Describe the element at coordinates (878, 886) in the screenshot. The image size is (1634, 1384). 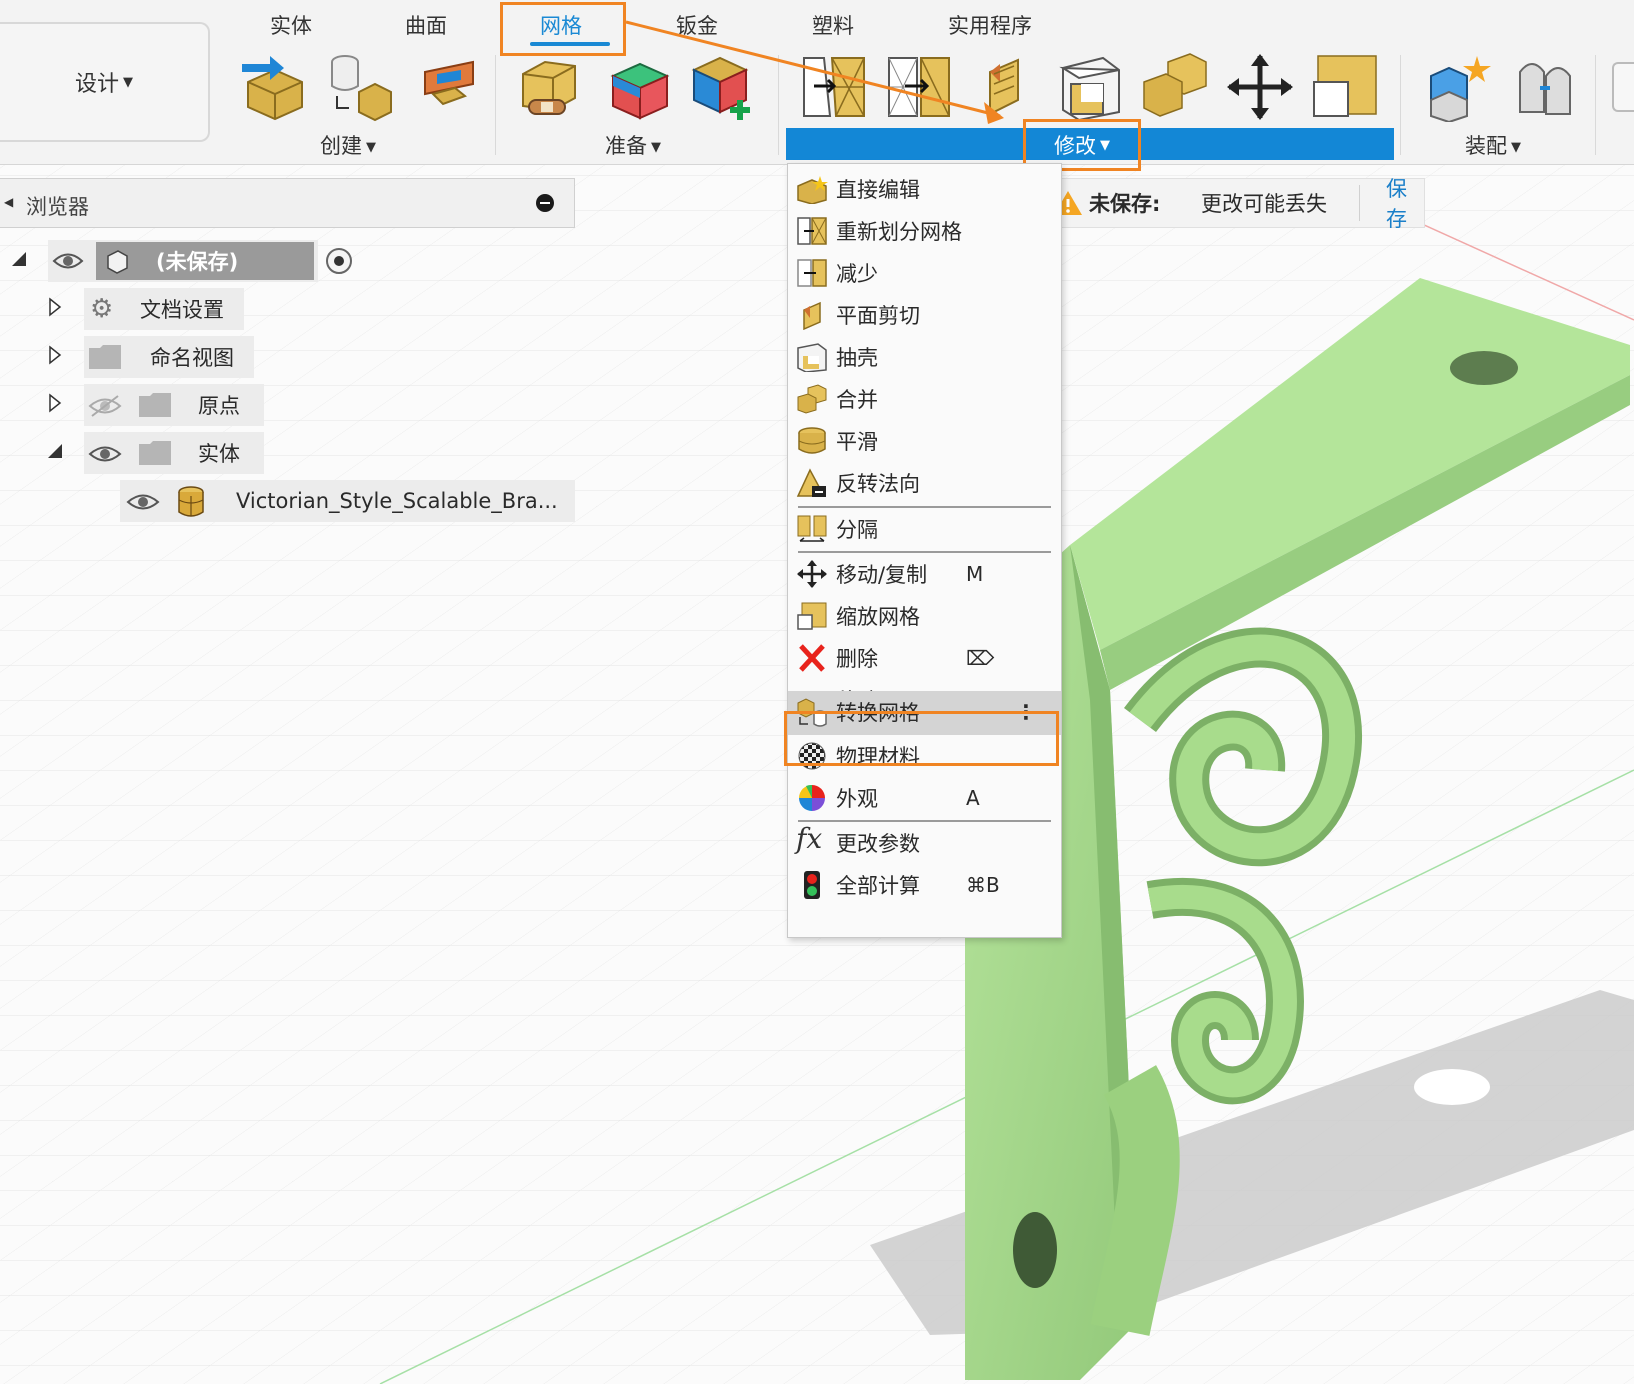
I see `menu-item-label: 全部计算` at that location.